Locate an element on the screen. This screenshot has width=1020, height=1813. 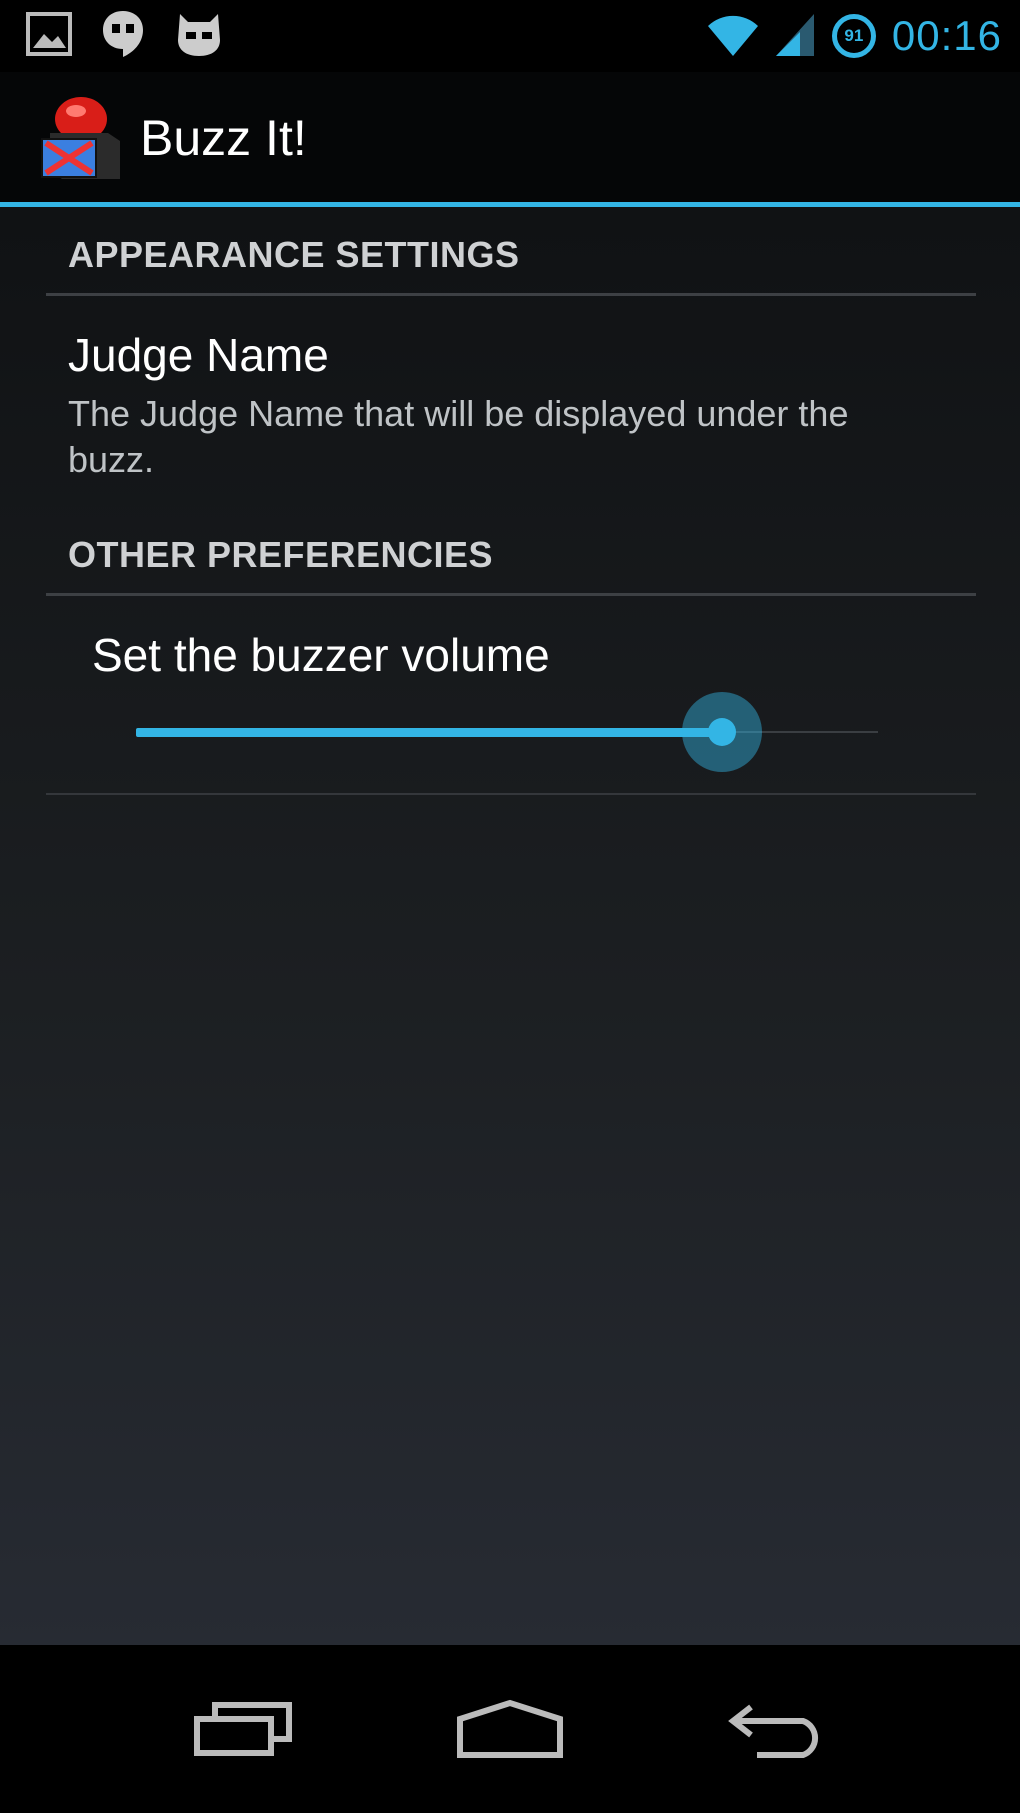
home-icon is located at coordinates (510, 1729).